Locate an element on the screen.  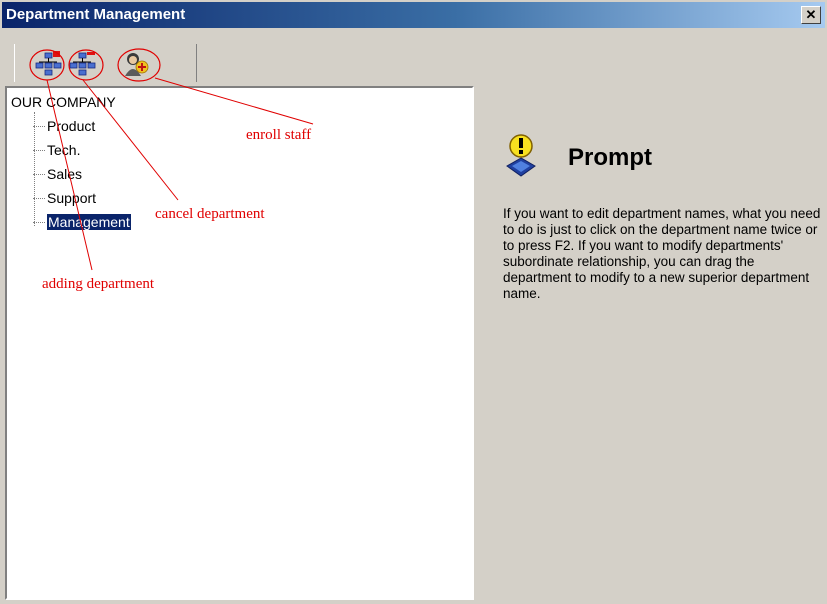
annotation-adding-department: adding department is located at coordinates (98, 284).